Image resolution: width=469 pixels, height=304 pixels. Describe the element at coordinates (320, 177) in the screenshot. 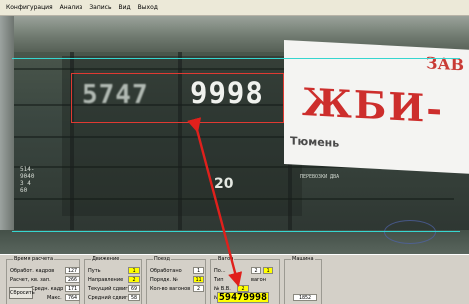

I see `stencil-bottom: ПЕРЕВОЗКИ ДВА` at that location.